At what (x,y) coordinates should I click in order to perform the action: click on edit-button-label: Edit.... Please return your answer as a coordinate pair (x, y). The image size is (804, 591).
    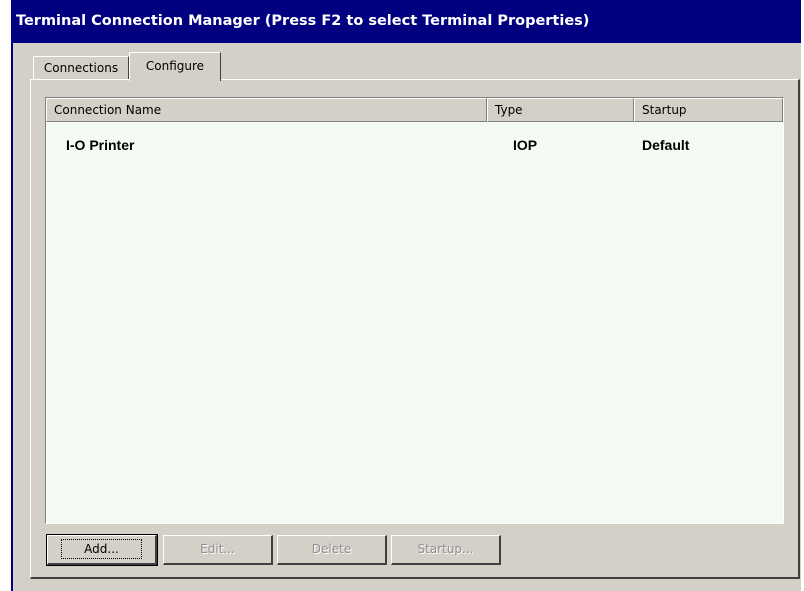
    Looking at the image, I should click on (217, 549).